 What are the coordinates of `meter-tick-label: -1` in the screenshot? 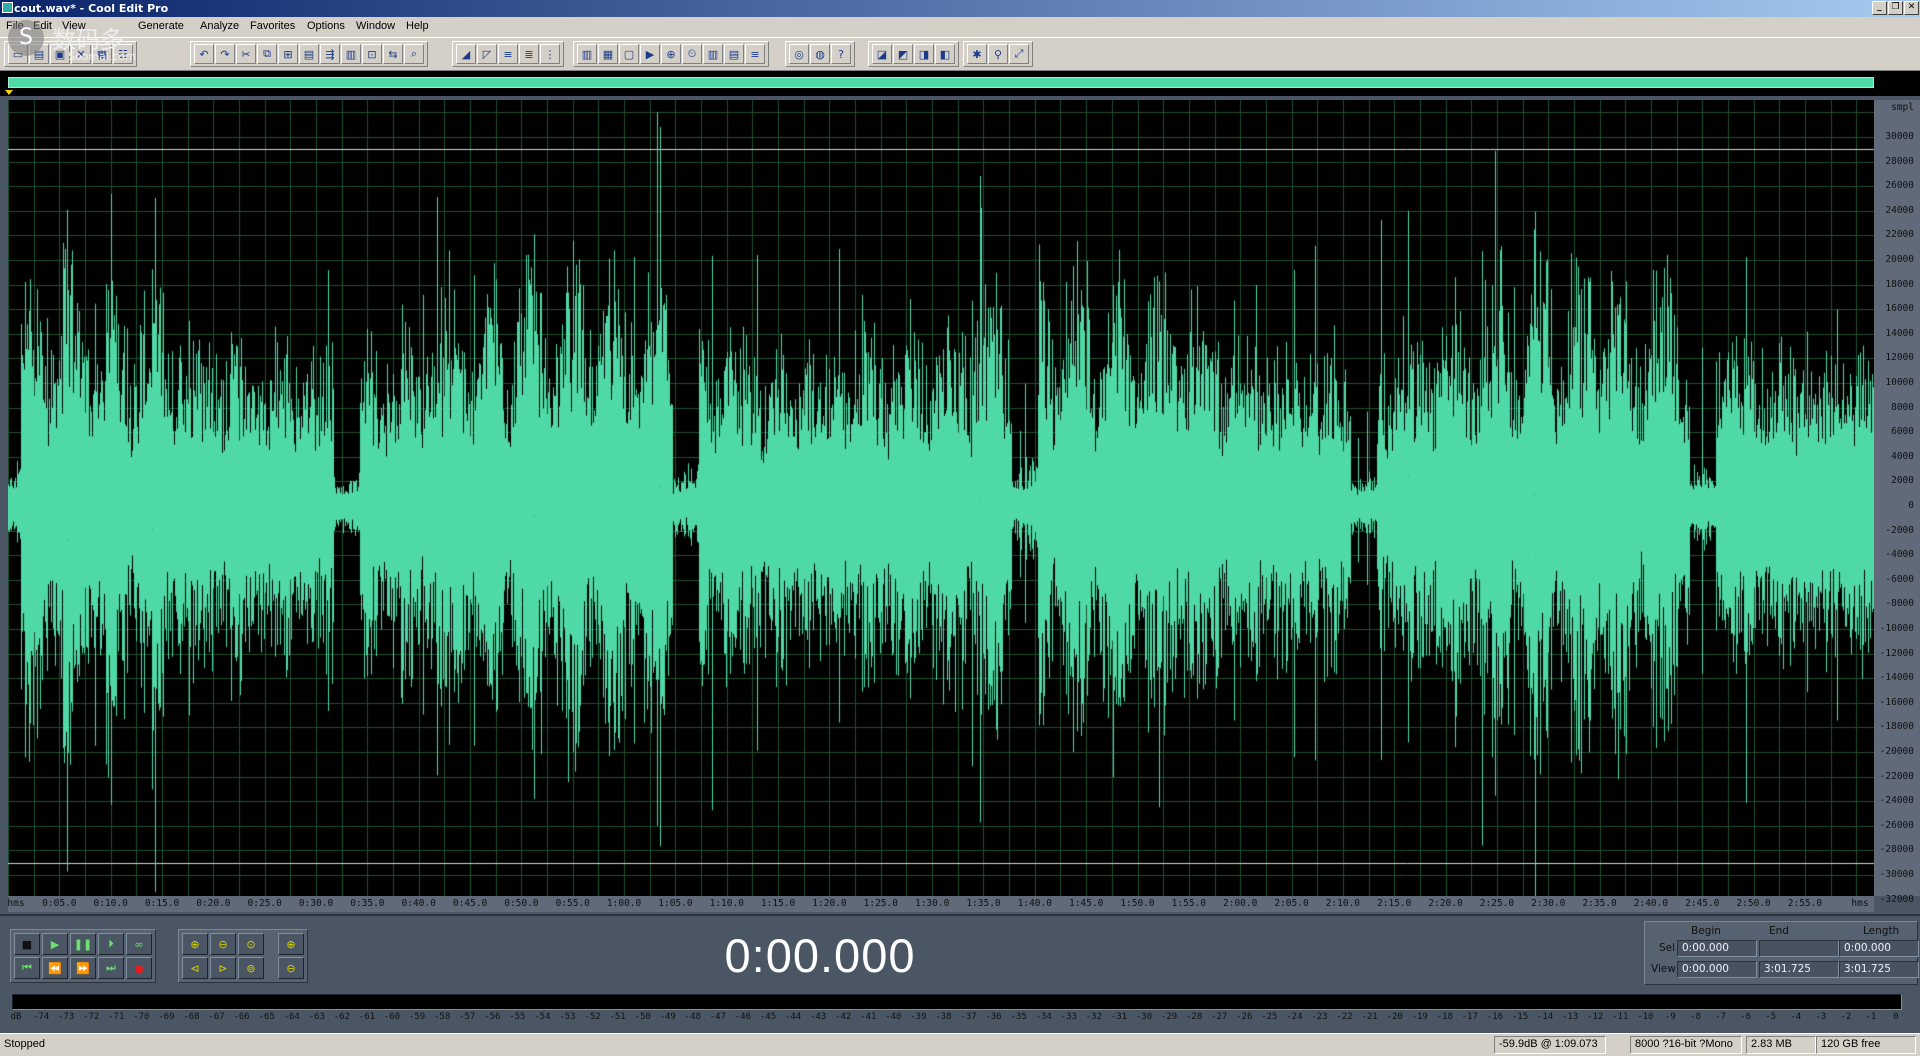 It's located at (1871, 1017).